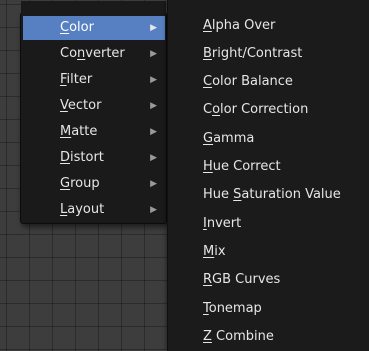  I want to click on menu-item-group: Group ▶, so click(94, 184).